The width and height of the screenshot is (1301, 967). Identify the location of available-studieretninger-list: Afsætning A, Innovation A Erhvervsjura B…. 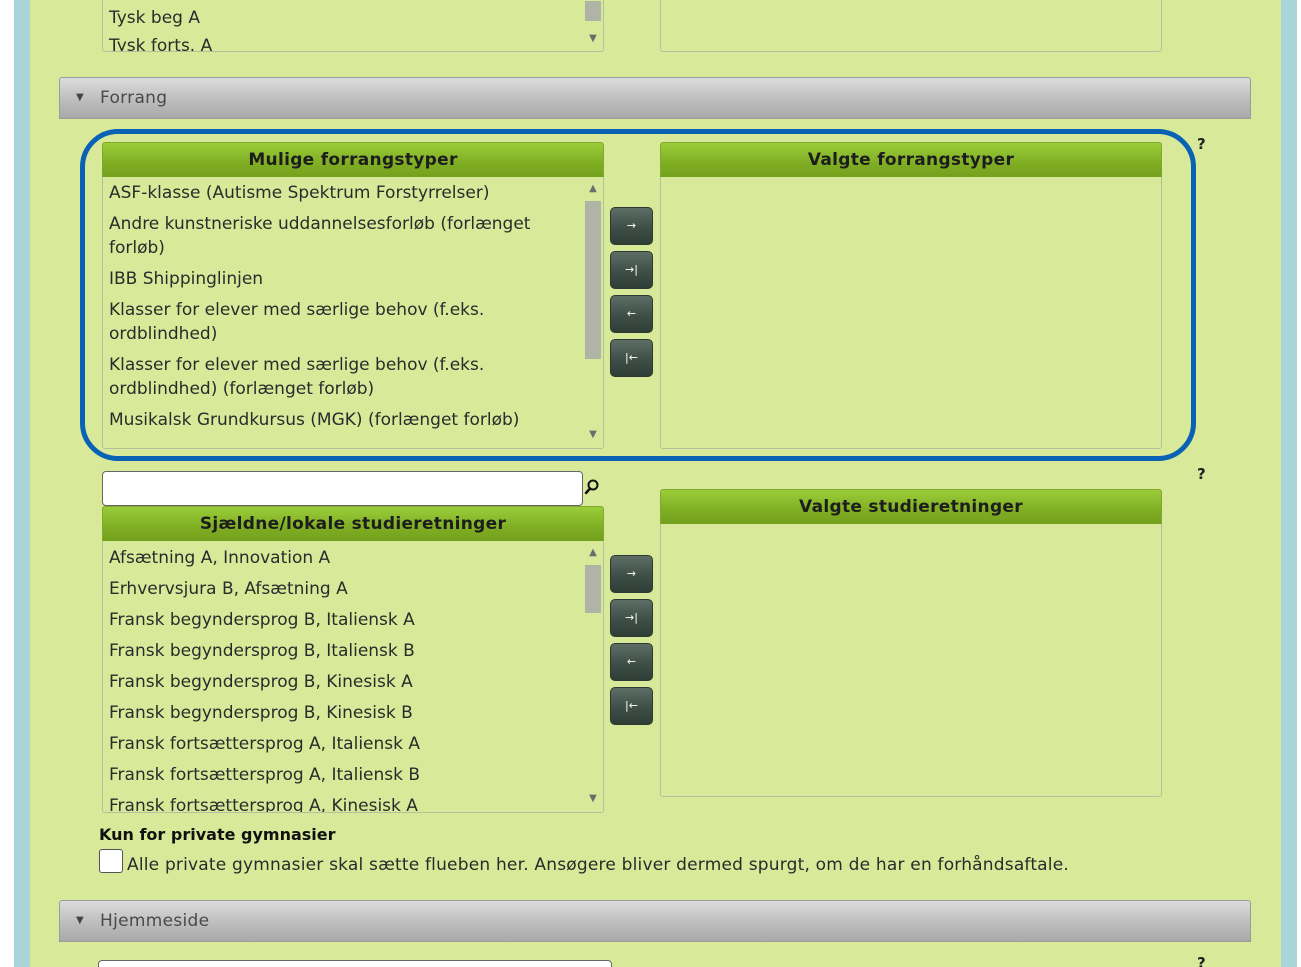
(343, 676).